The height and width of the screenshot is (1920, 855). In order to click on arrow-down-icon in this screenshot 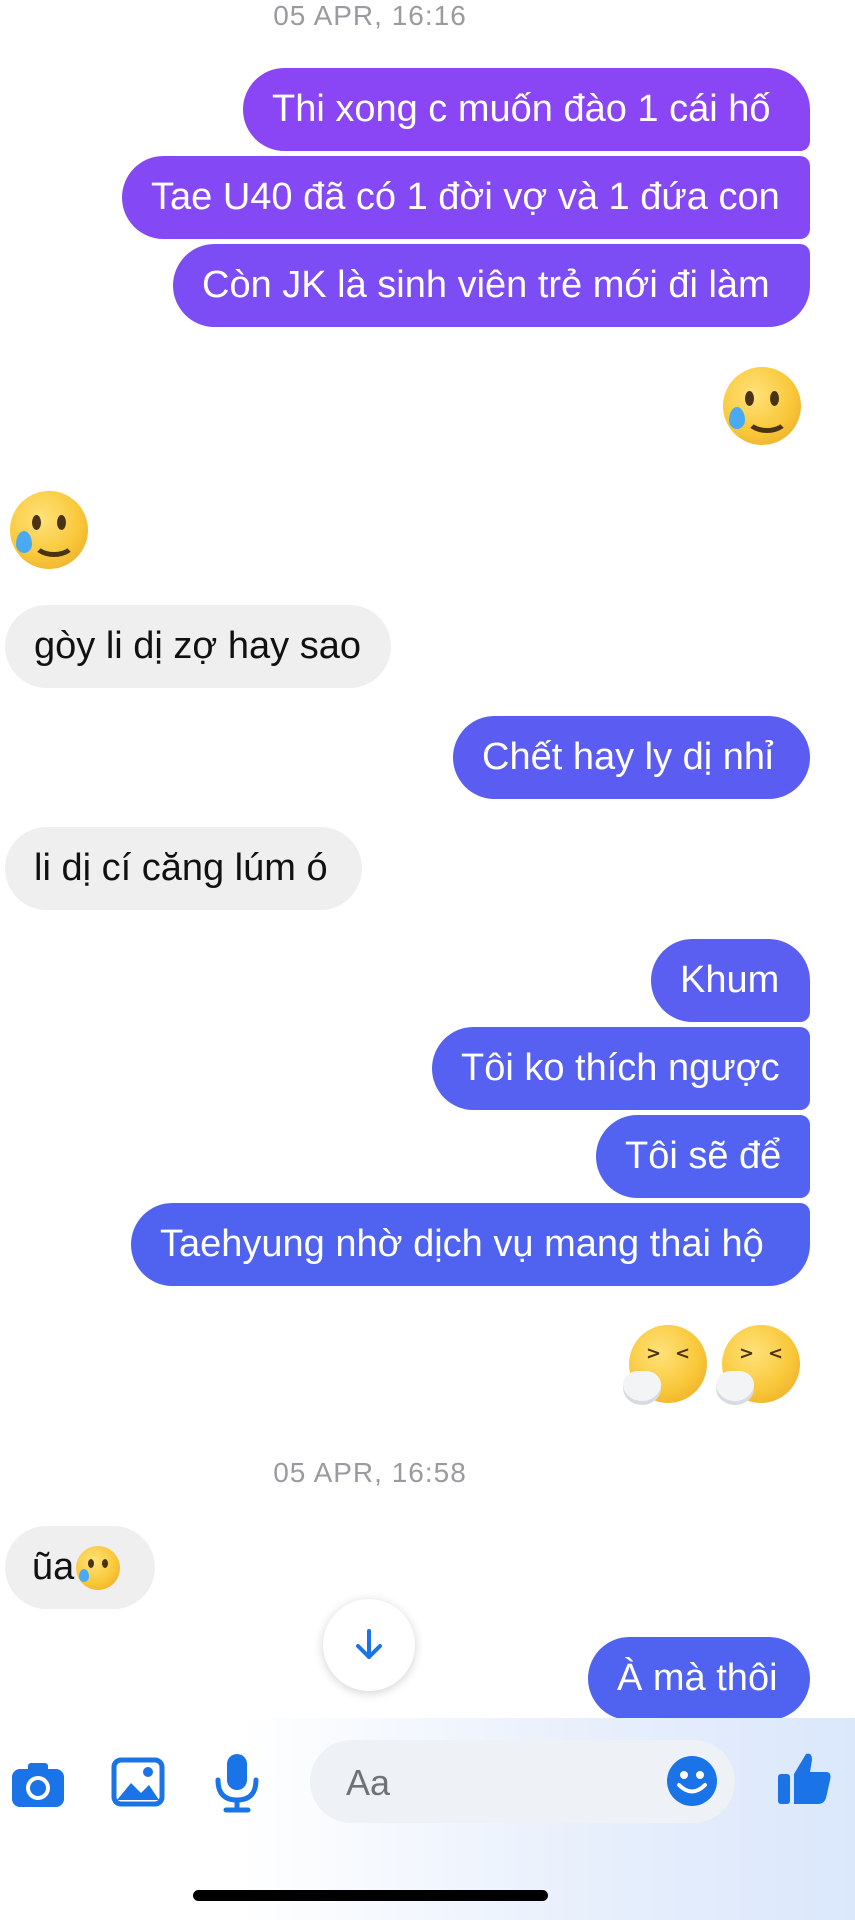, I will do `click(369, 1644)`.